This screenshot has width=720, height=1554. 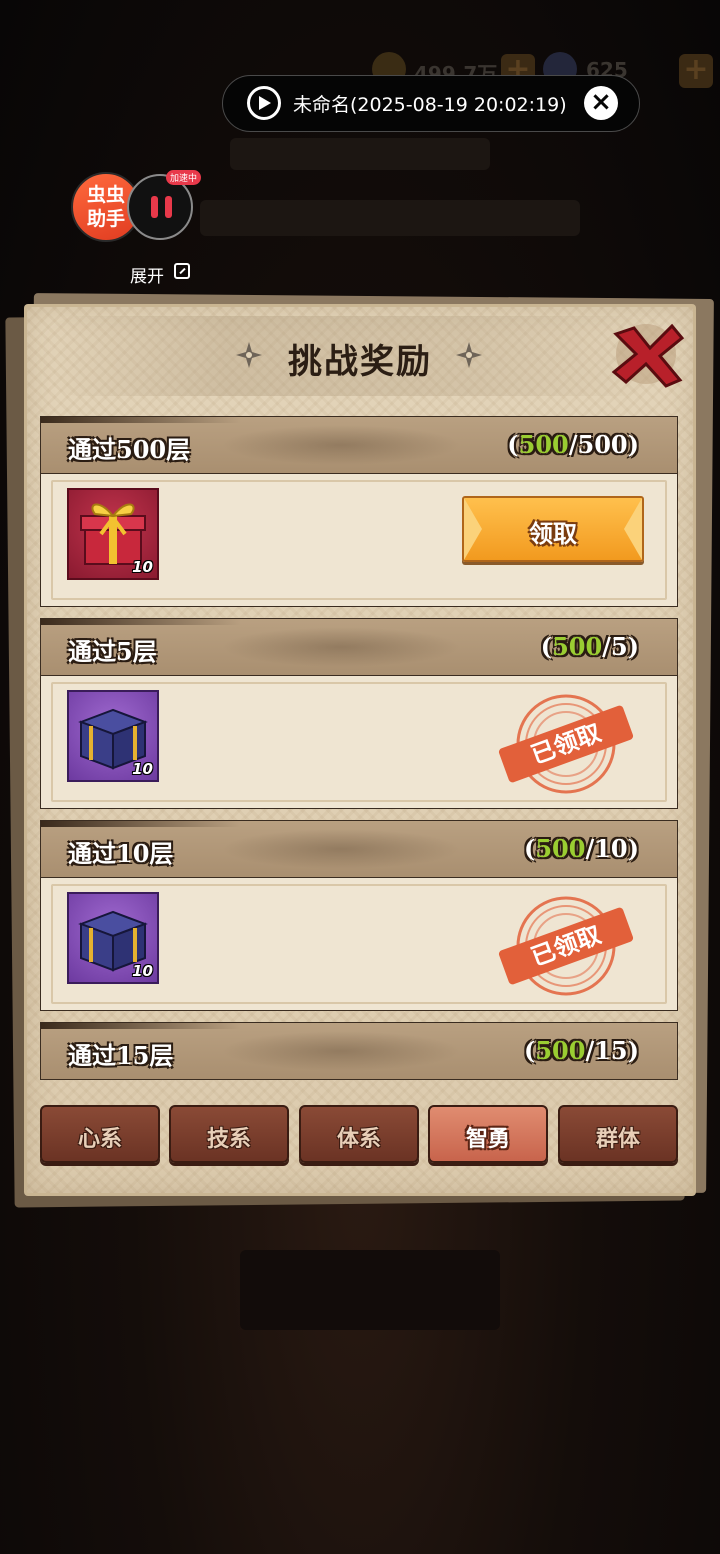 I want to click on tab-xin: 心系, so click(x=100, y=1134).